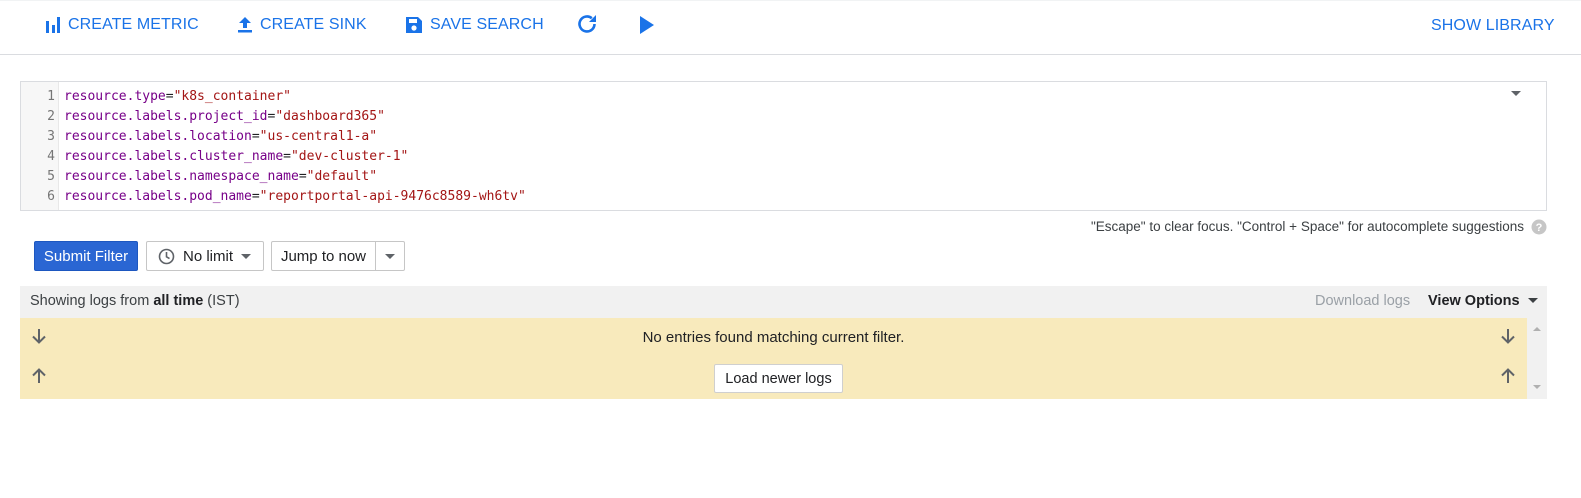 The image size is (1581, 498). What do you see at coordinates (761, 97) in the screenshot?
I see `query-line: 1 resource.type="k8s_container"` at bounding box center [761, 97].